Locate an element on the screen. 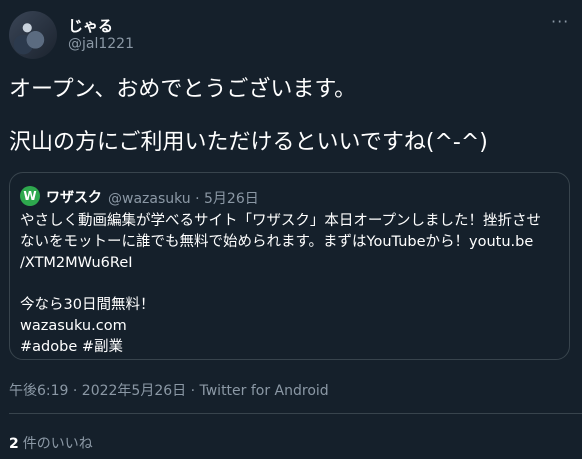 This screenshot has height=459, width=582. tweet-line: 沢山の方にご利用いただけるといいですね(^-^) is located at coordinates (248, 142).